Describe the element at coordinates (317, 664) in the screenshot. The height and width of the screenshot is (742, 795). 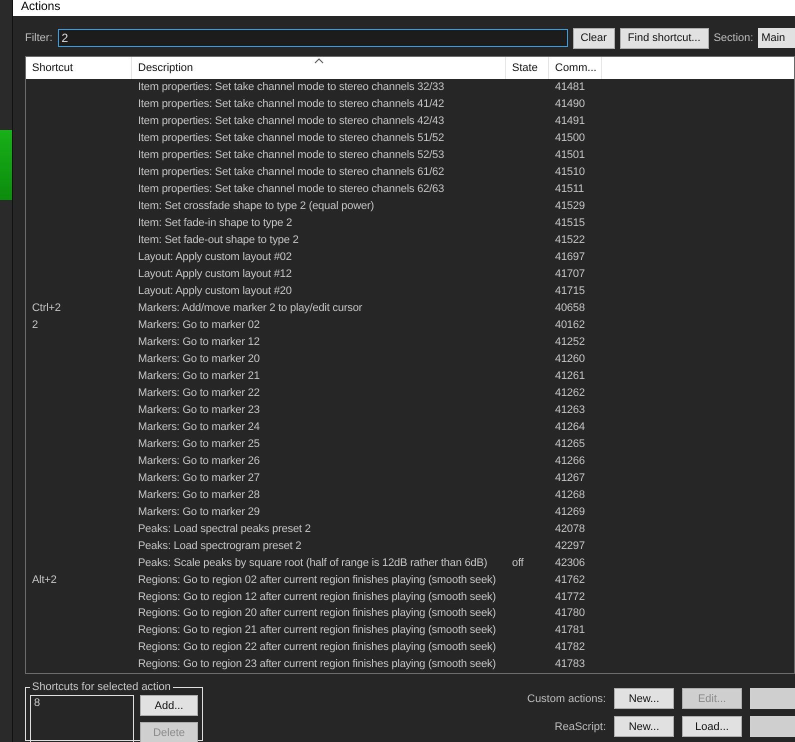
I see `table-cell: Regions: Go to region 23 after current region finishes playing (smooth seek)` at that location.